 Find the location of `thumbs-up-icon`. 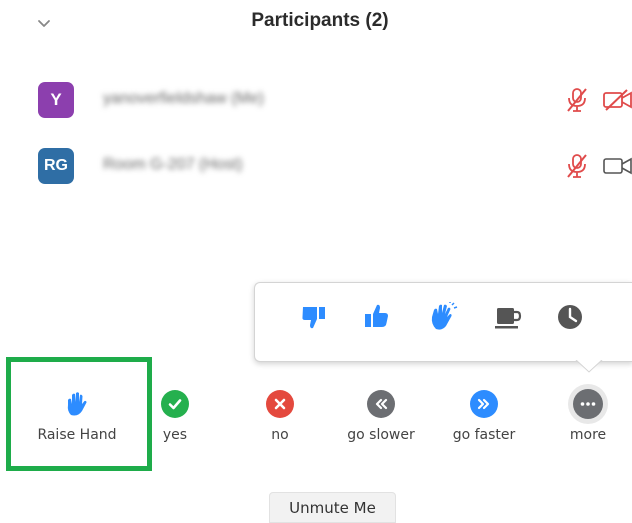

thumbs-up-icon is located at coordinates (377, 317).